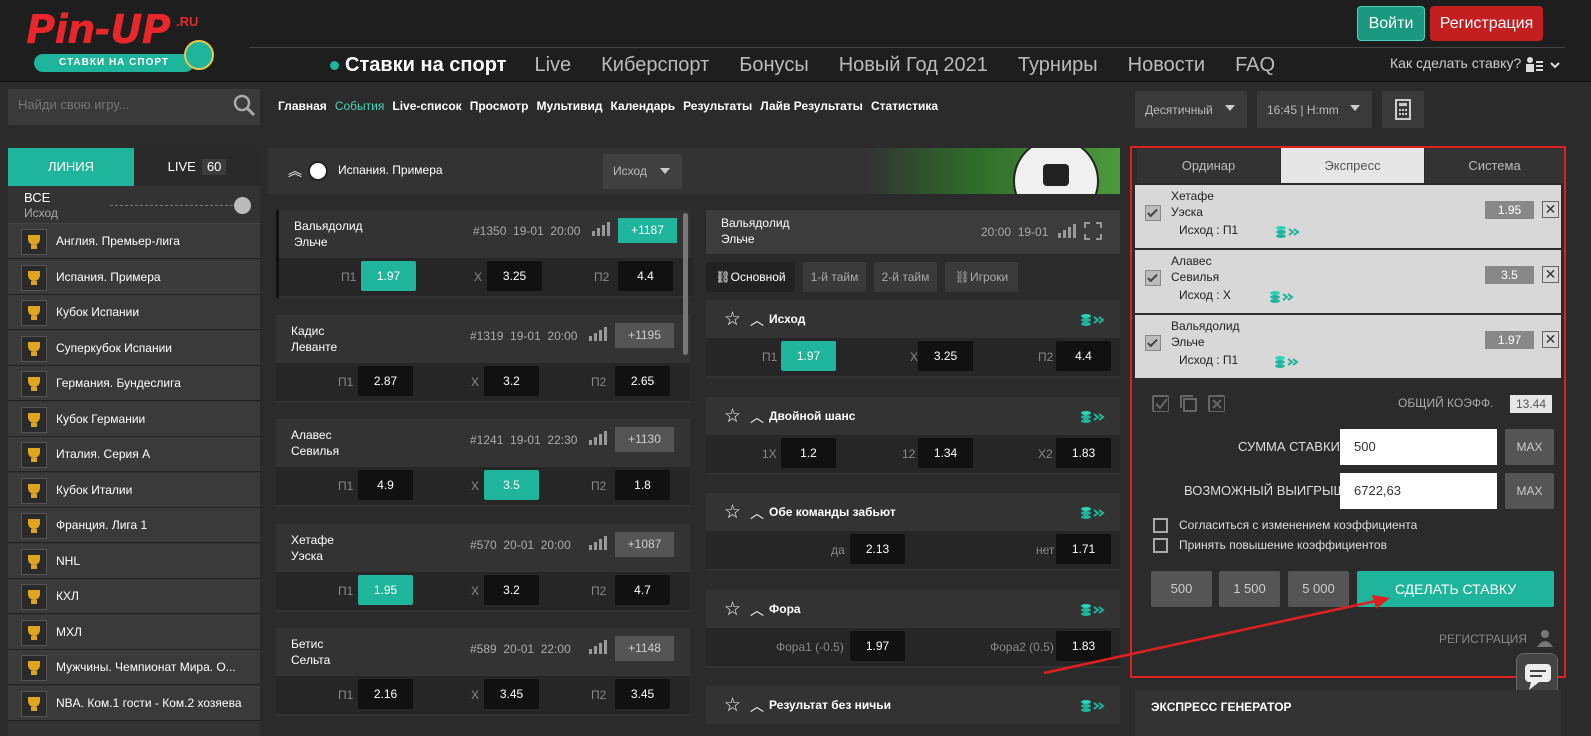 The width and height of the screenshot is (1591, 736). What do you see at coordinates (644, 648) in the screenshot?
I see `more-markets-button: +1148` at bounding box center [644, 648].